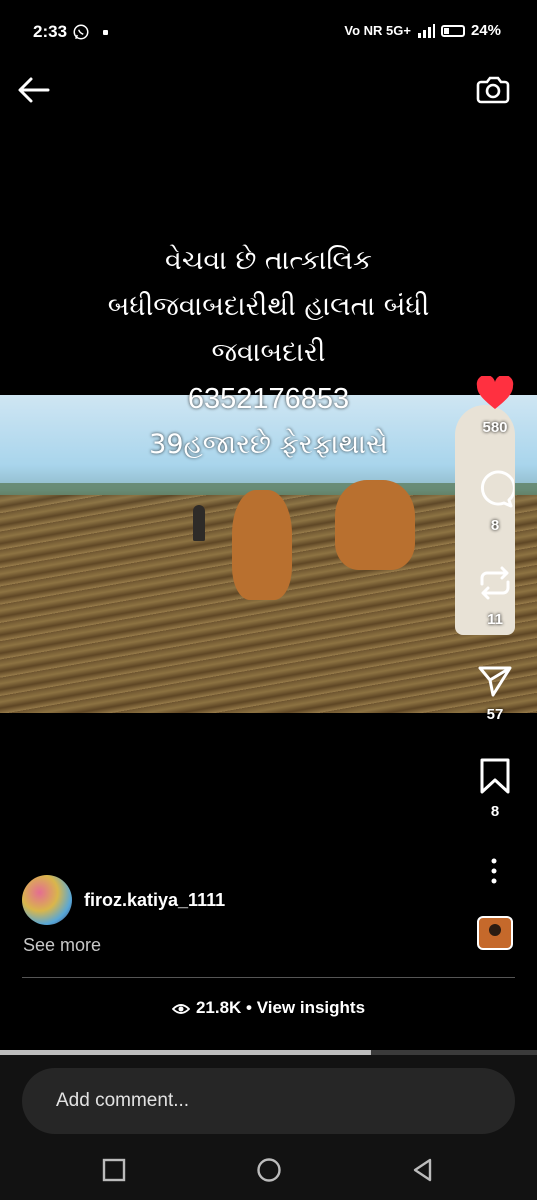  What do you see at coordinates (114, 1170) in the screenshot?
I see `recents-square-icon` at bounding box center [114, 1170].